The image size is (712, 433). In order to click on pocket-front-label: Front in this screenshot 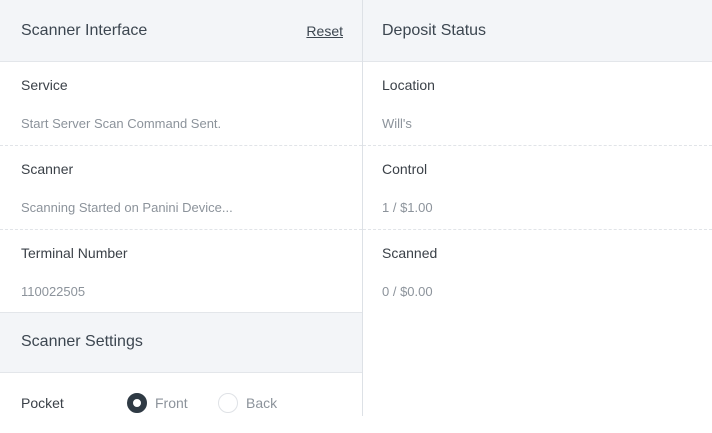, I will do `click(171, 403)`.